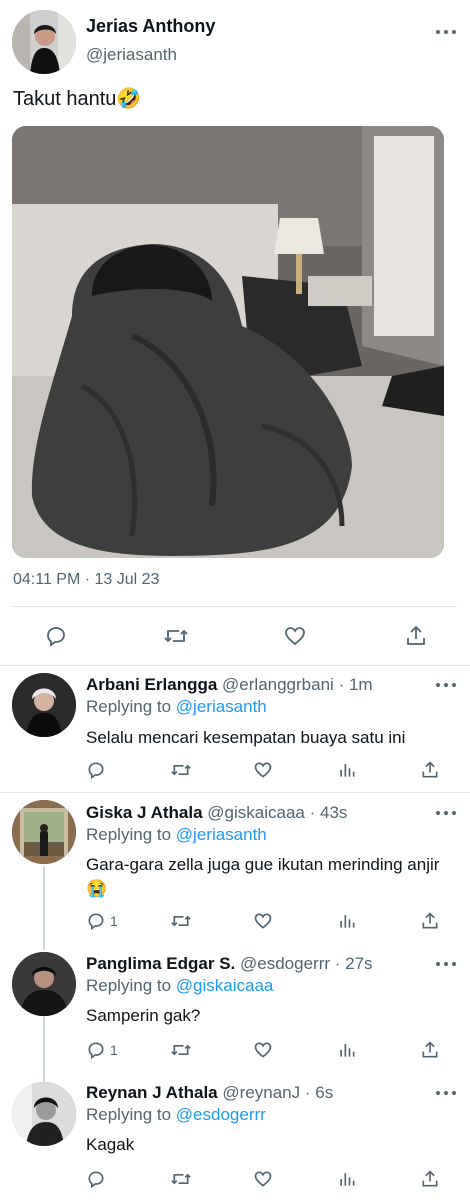 Image resolution: width=470 pixels, height=1200 pixels. Describe the element at coordinates (285, 963) in the screenshot. I see `reply-author-handle: @esdogerrr` at that location.